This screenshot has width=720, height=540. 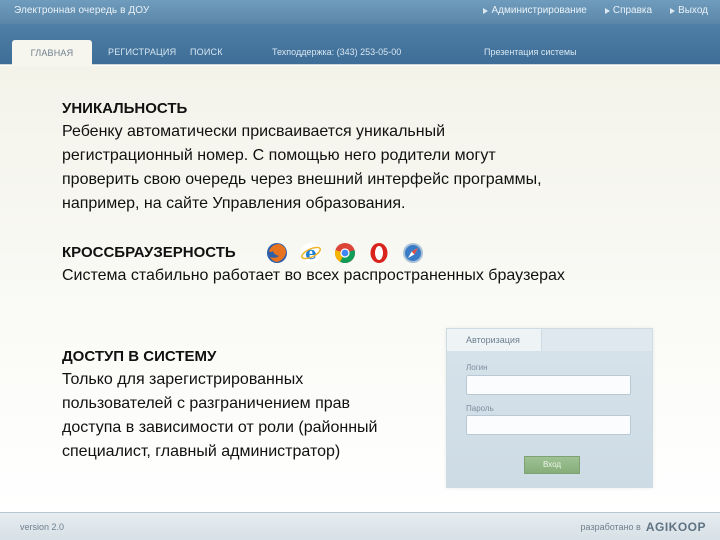 What do you see at coordinates (413, 253) in the screenshot?
I see `safari-icon` at bounding box center [413, 253].